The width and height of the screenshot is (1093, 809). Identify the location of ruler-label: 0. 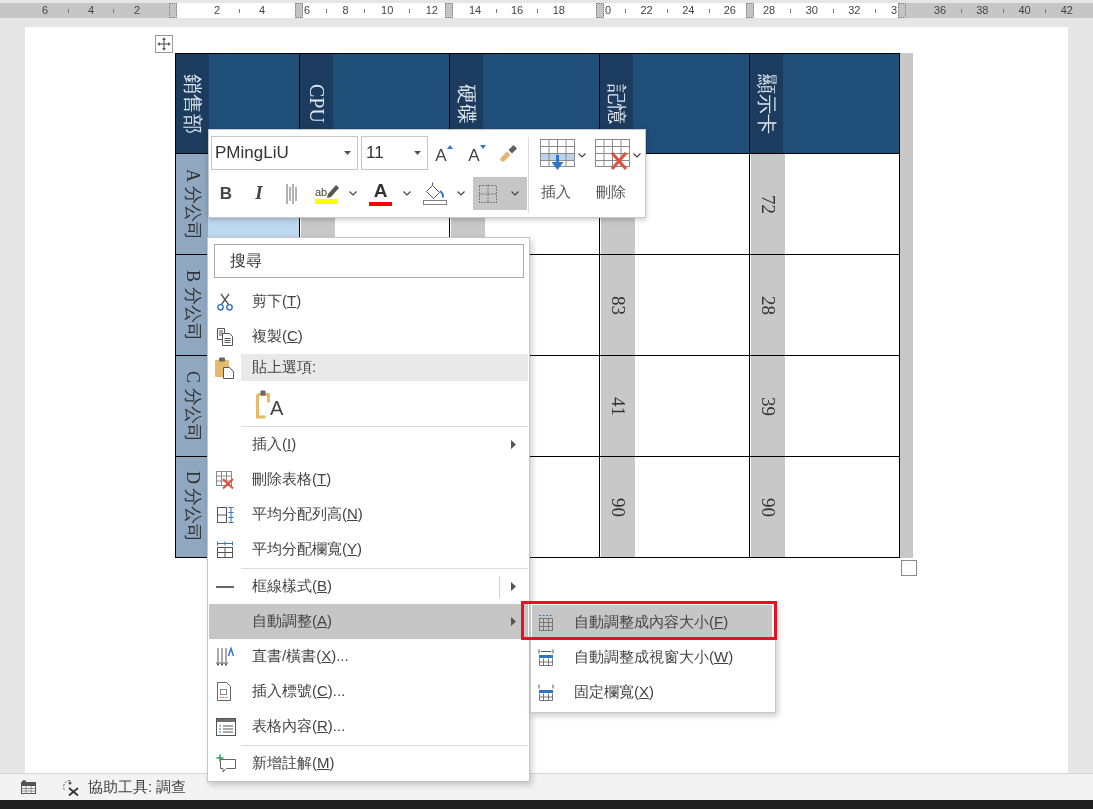
(608, 10).